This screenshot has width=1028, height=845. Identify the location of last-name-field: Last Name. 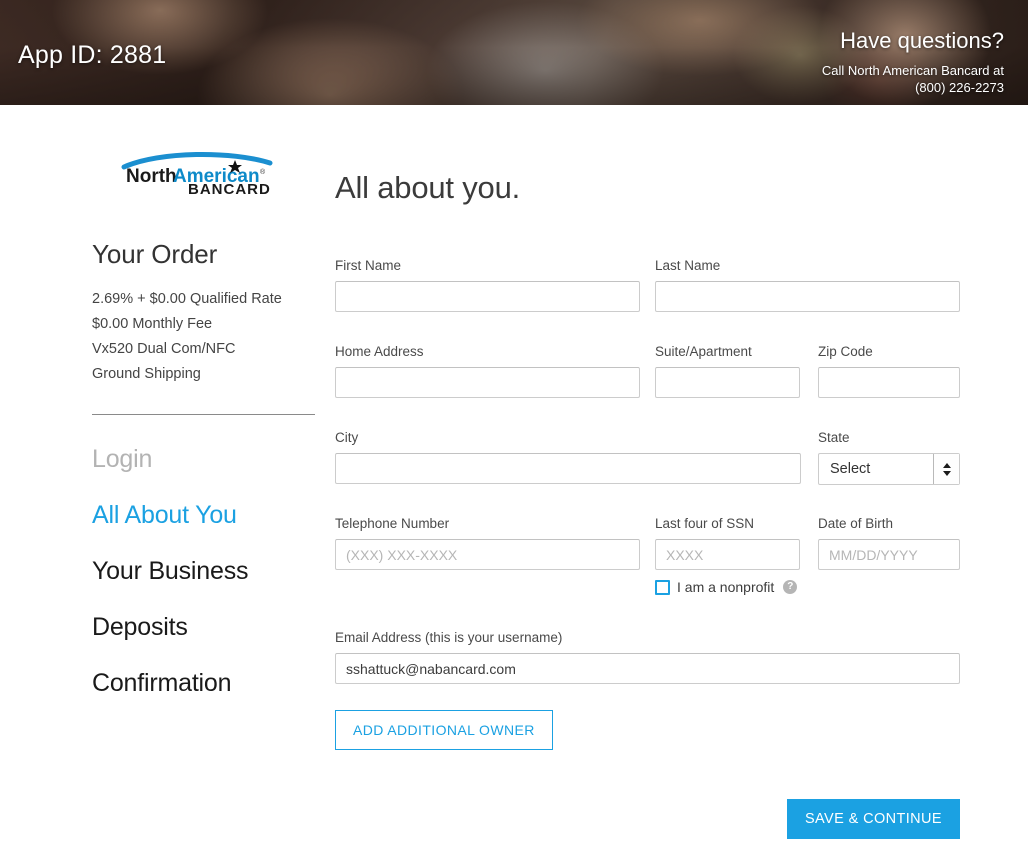
(807, 285).